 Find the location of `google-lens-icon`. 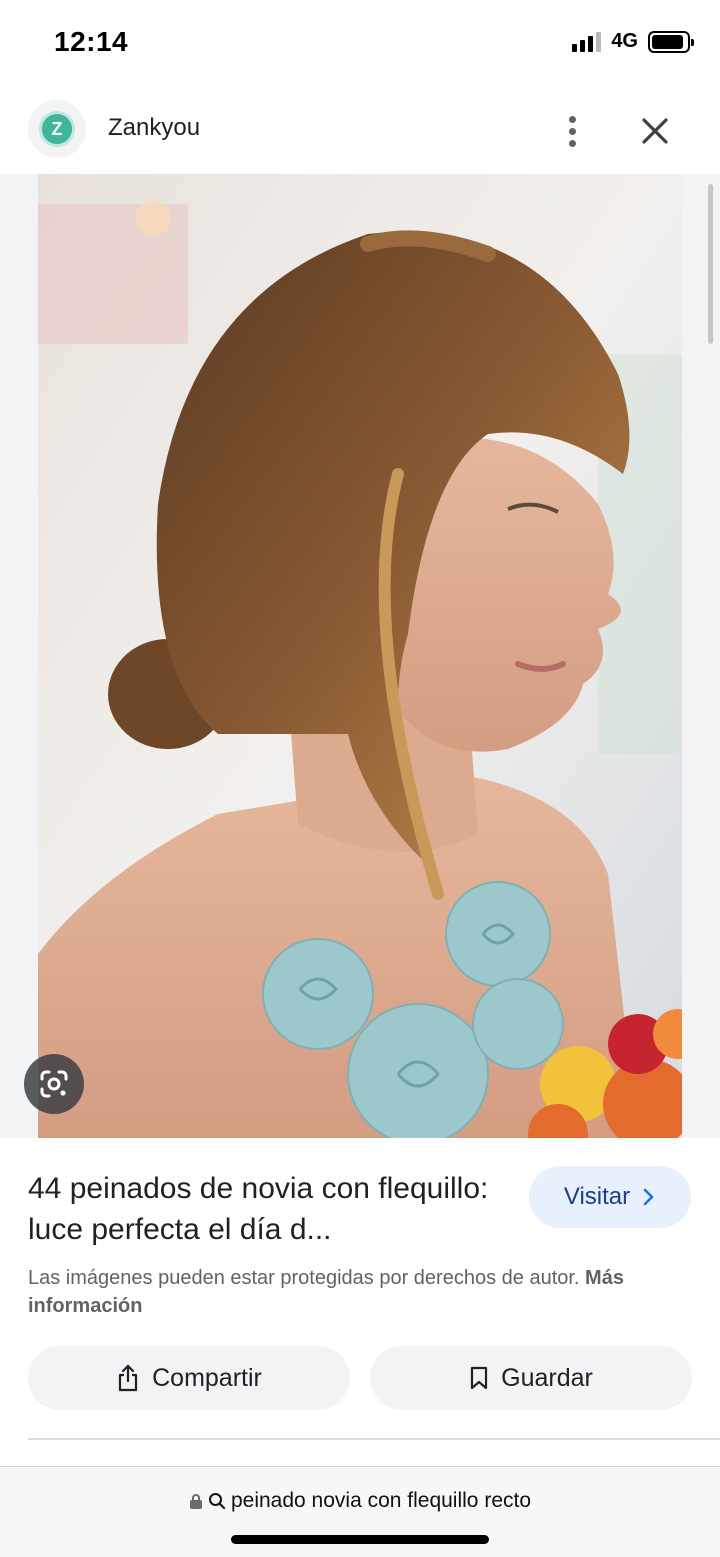

google-lens-icon is located at coordinates (54, 1084).